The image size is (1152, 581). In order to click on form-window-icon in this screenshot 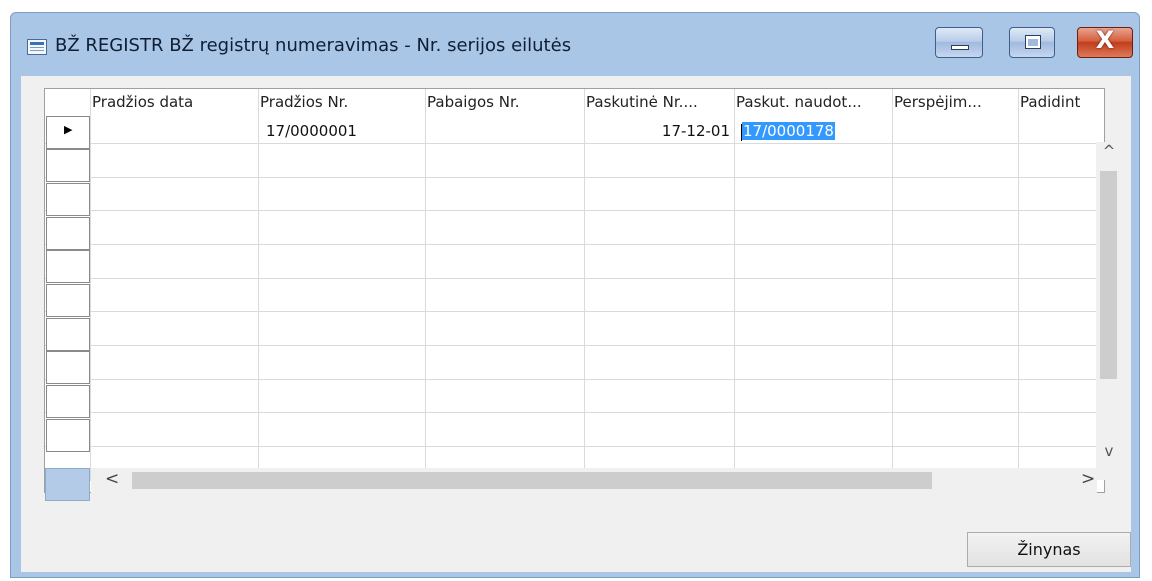, I will do `click(37, 47)`.